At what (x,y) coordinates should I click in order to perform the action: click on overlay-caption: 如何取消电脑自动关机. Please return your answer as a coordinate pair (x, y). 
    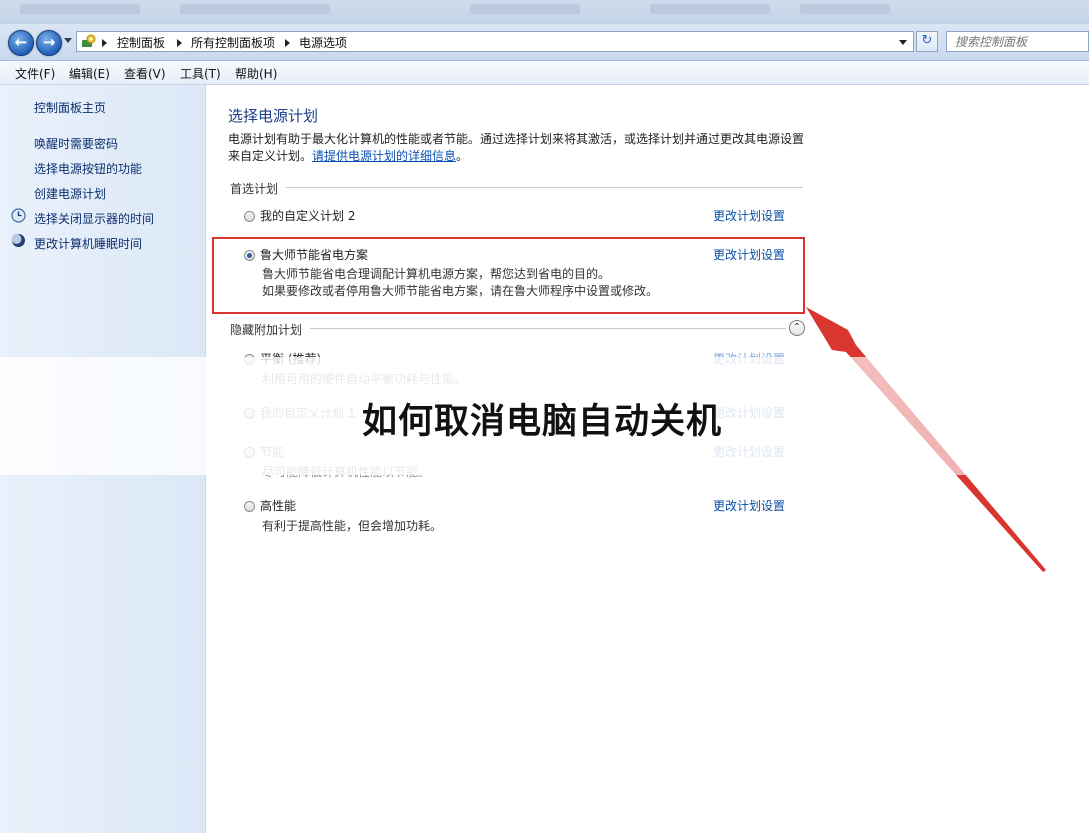
    Looking at the image, I should click on (542, 422).